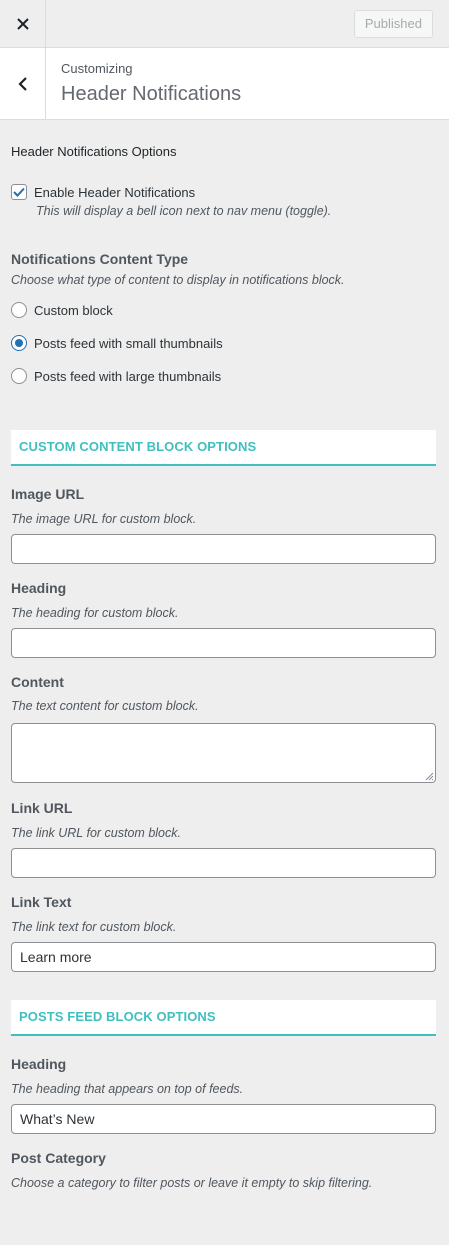 This screenshot has height=1245, width=449. I want to click on post-category-title: Post Category, so click(58, 1158).